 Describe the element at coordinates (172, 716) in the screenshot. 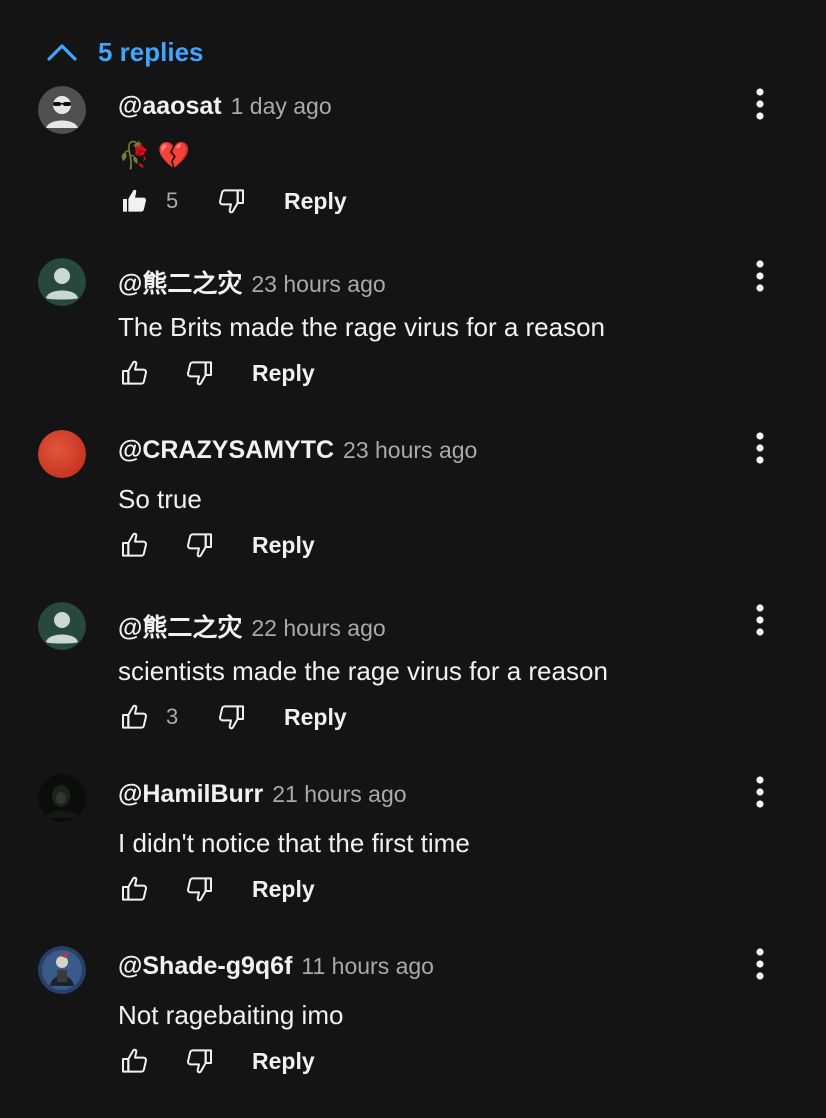

I see `like-count: 3` at that location.